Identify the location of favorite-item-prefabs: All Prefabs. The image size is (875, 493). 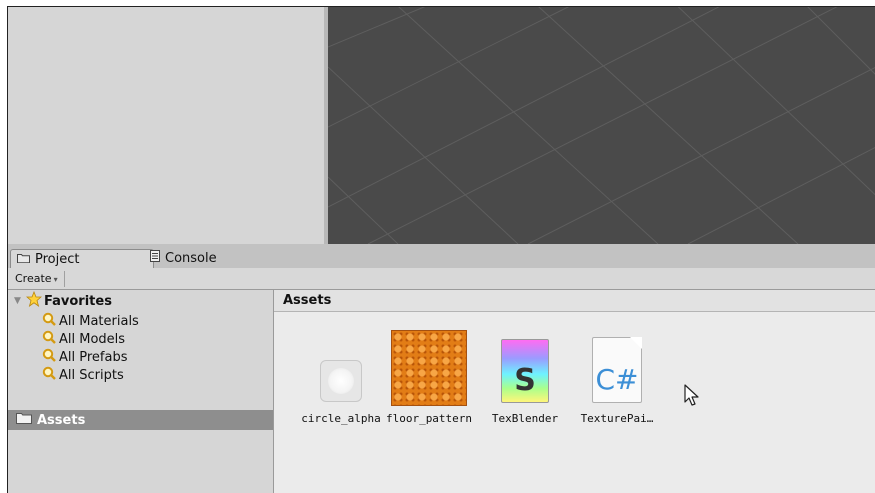
(85, 357).